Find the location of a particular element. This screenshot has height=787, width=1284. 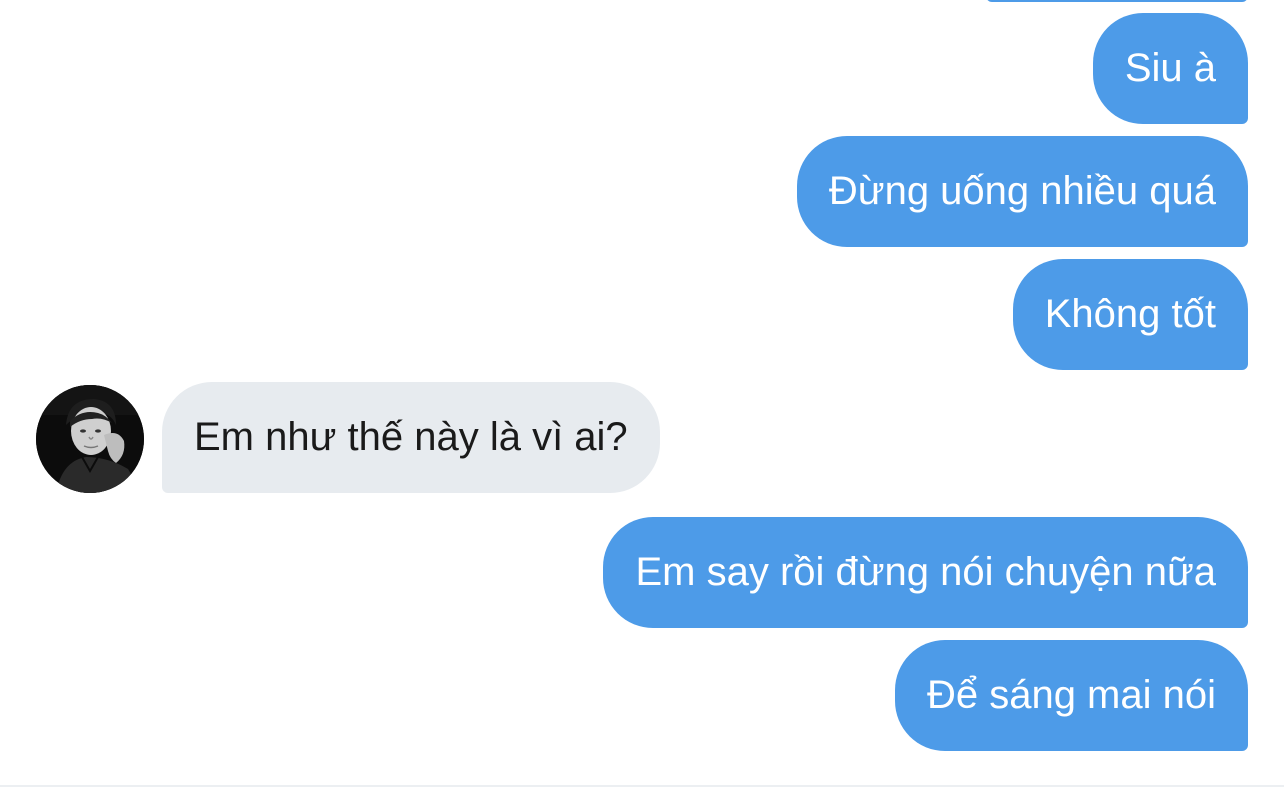

incoming-message-bubble: Em như thế này là vì ai? is located at coordinates (411, 437).